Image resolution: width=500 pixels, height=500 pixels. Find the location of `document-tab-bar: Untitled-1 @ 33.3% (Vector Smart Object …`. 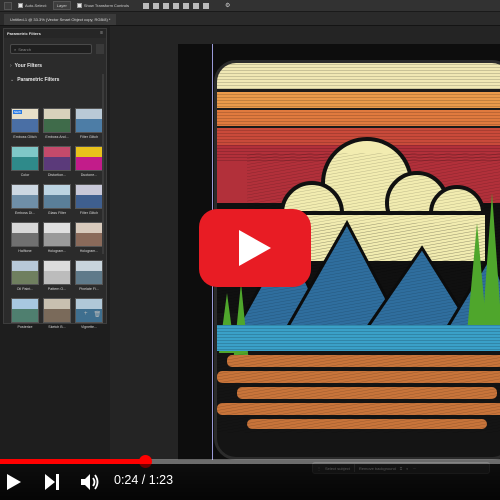

document-tab-bar: Untitled-1 @ 33.3% (Vector Smart Object … is located at coordinates (250, 19).